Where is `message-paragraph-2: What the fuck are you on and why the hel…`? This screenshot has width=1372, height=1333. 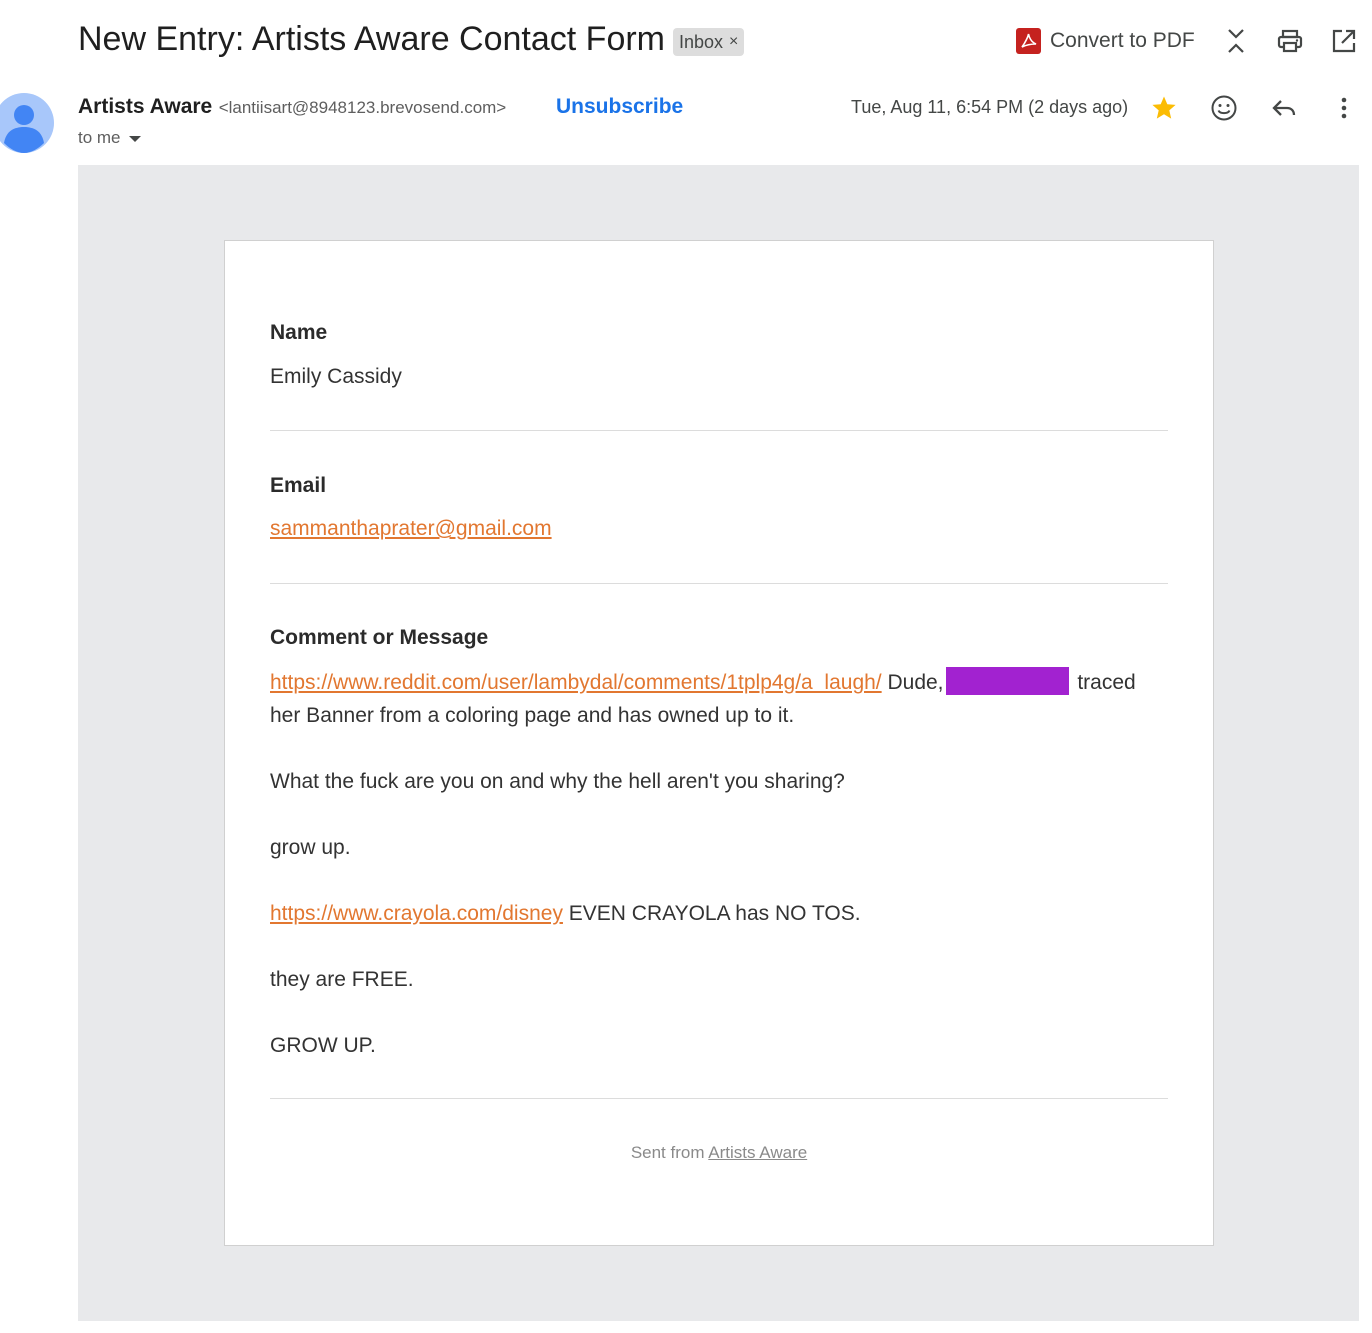 message-paragraph-2: What the fuck are you on and why the hel… is located at coordinates (557, 781).